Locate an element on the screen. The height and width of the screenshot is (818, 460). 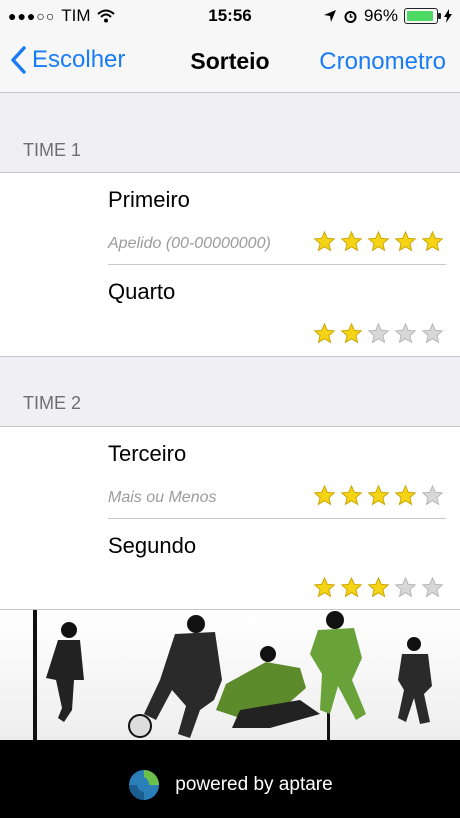
player-name: Terceiro is located at coordinates (147, 453).